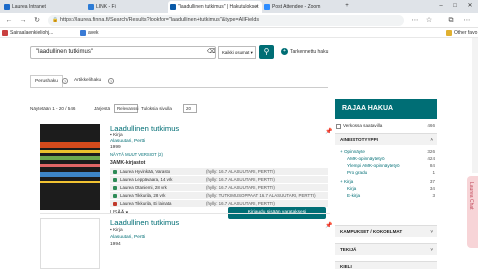  Describe the element at coordinates (70, 243) in the screenshot. I see `book-cover-placeholder` at that location.